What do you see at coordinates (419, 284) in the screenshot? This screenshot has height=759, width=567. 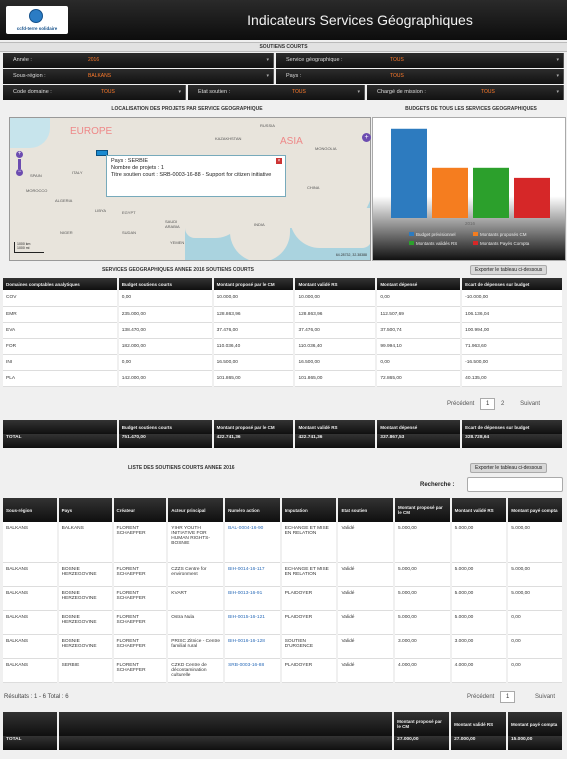 I see `header-cell: Montant dépensé` at bounding box center [419, 284].